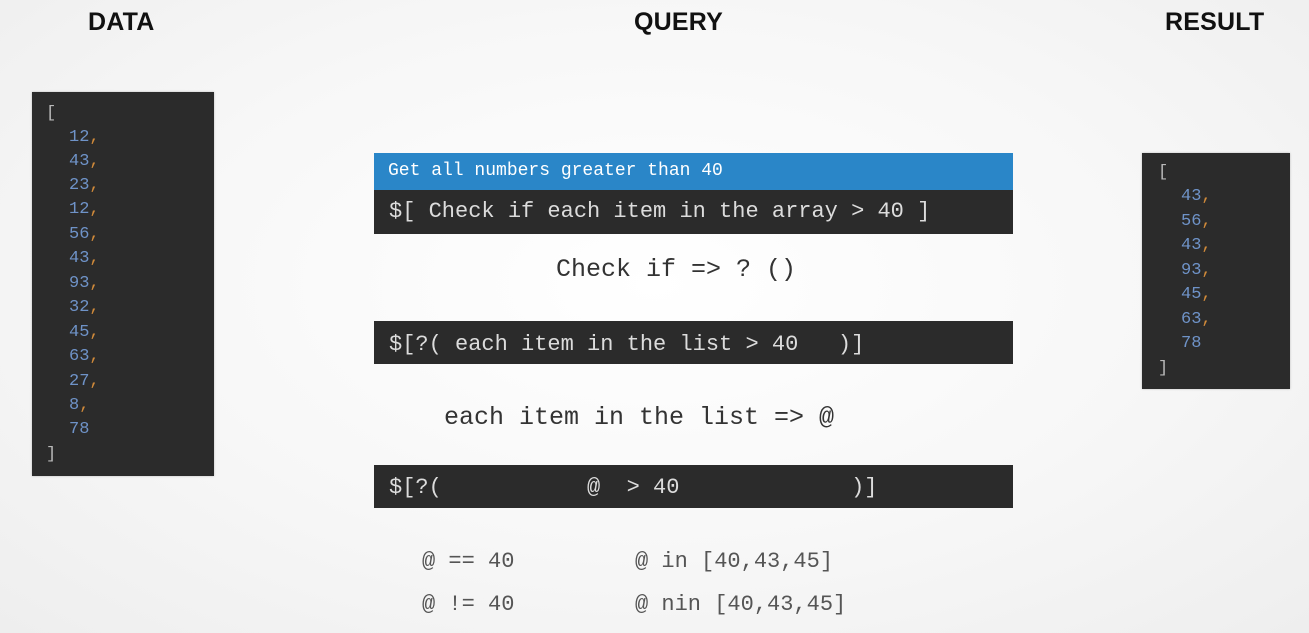  I want to click on result-item: 56,, so click(1196, 221).